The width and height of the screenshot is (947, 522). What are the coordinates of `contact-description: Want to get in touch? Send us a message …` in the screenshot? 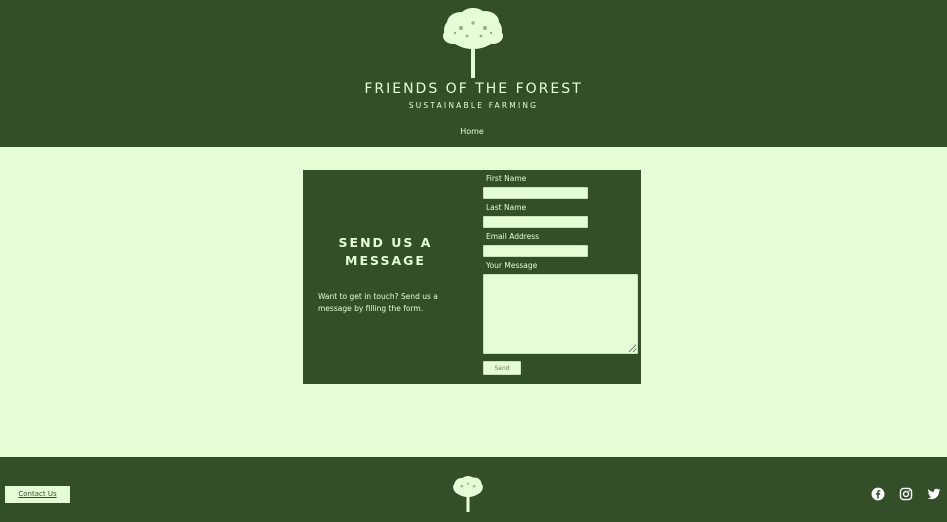 It's located at (378, 302).